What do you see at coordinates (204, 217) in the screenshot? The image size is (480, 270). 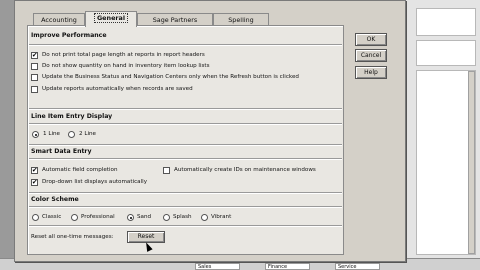 I see `radio-vibrant` at bounding box center [204, 217].